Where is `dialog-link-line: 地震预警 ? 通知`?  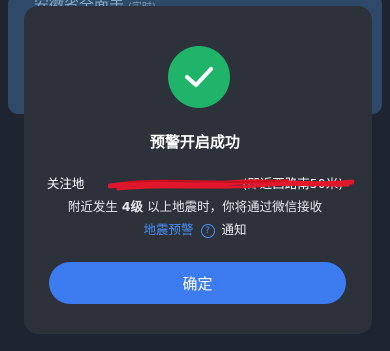 dialog-link-line: 地震预警 ? 通知 is located at coordinates (195, 228).